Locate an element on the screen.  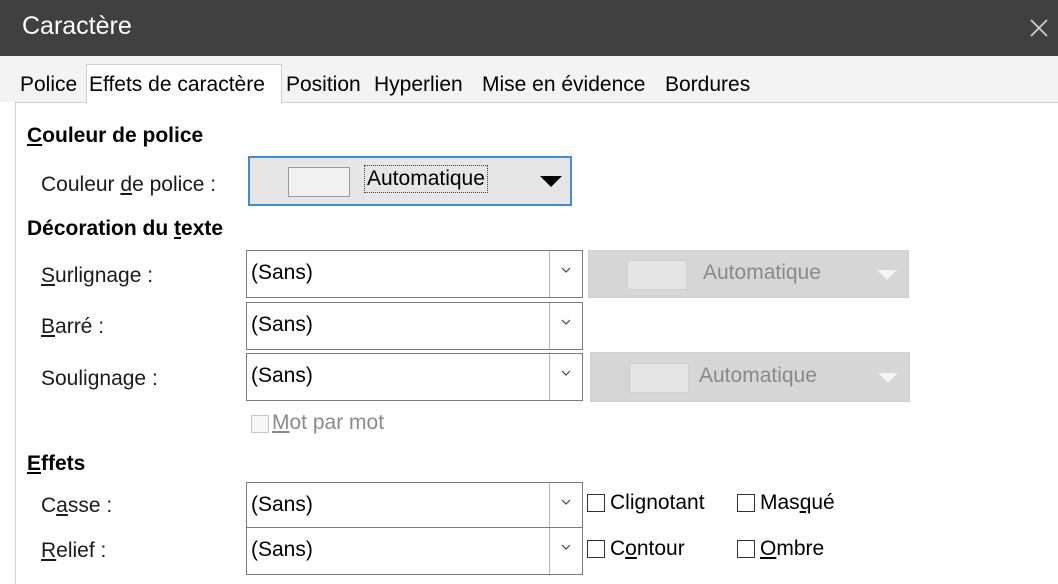
font-color-dropdown: Automatique is located at coordinates (410, 181).